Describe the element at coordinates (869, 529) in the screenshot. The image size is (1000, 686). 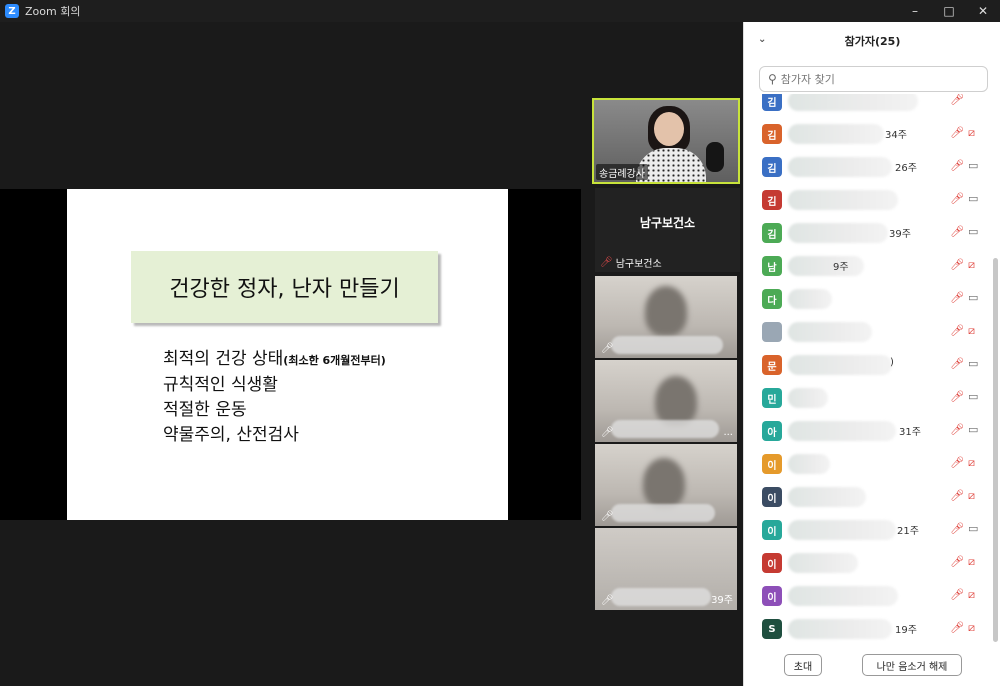
I see `participant-row: 이 21주 🎤︎ ▭` at that location.